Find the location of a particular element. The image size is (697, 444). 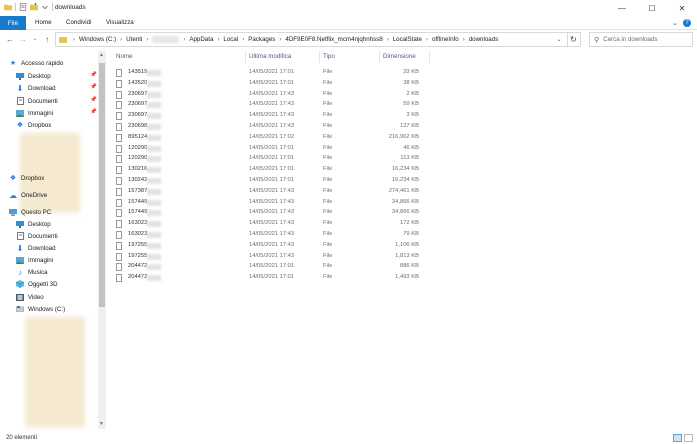

tab-file: File is located at coordinates (13, 23).